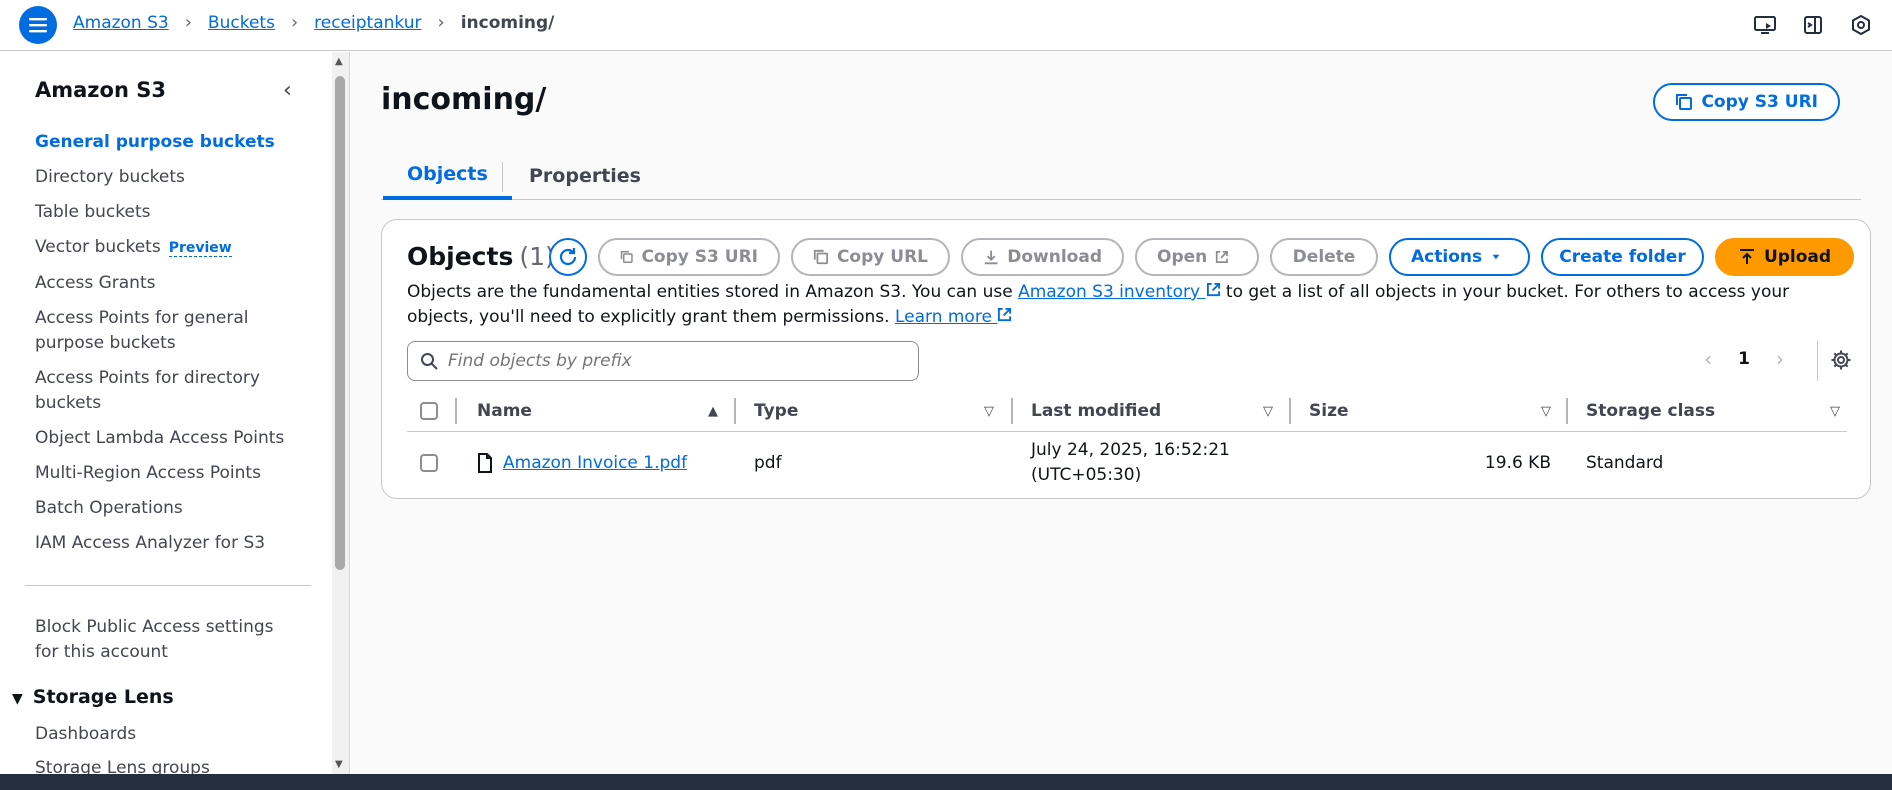 This screenshot has width=1892, height=790. Describe the element at coordinates (1459, 257) in the screenshot. I see `actions-dropdown-button: Actions` at that location.